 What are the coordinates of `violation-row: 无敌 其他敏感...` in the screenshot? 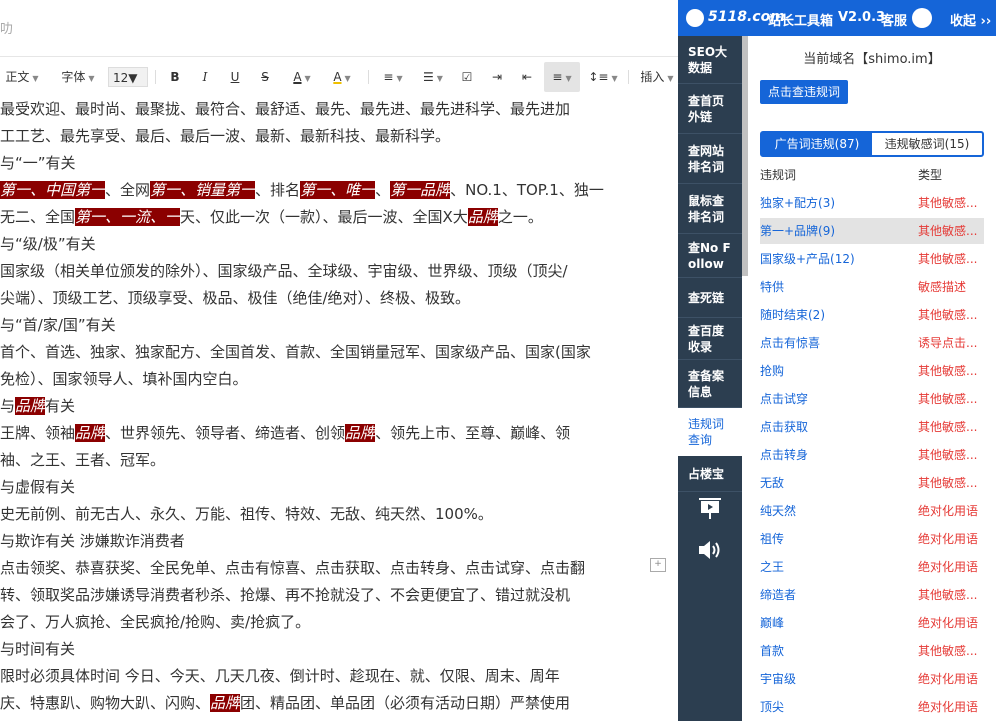 It's located at (872, 483).